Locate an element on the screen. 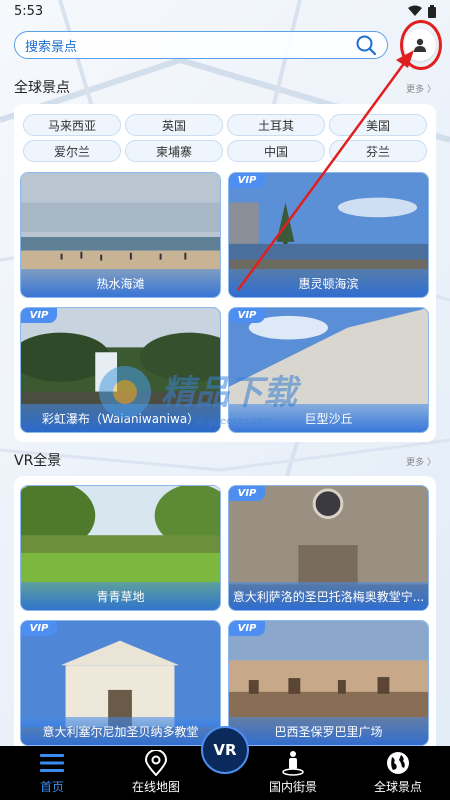 The width and height of the screenshot is (450, 800). nav-street-view-label: 国内街景 is located at coordinates (292, 787).